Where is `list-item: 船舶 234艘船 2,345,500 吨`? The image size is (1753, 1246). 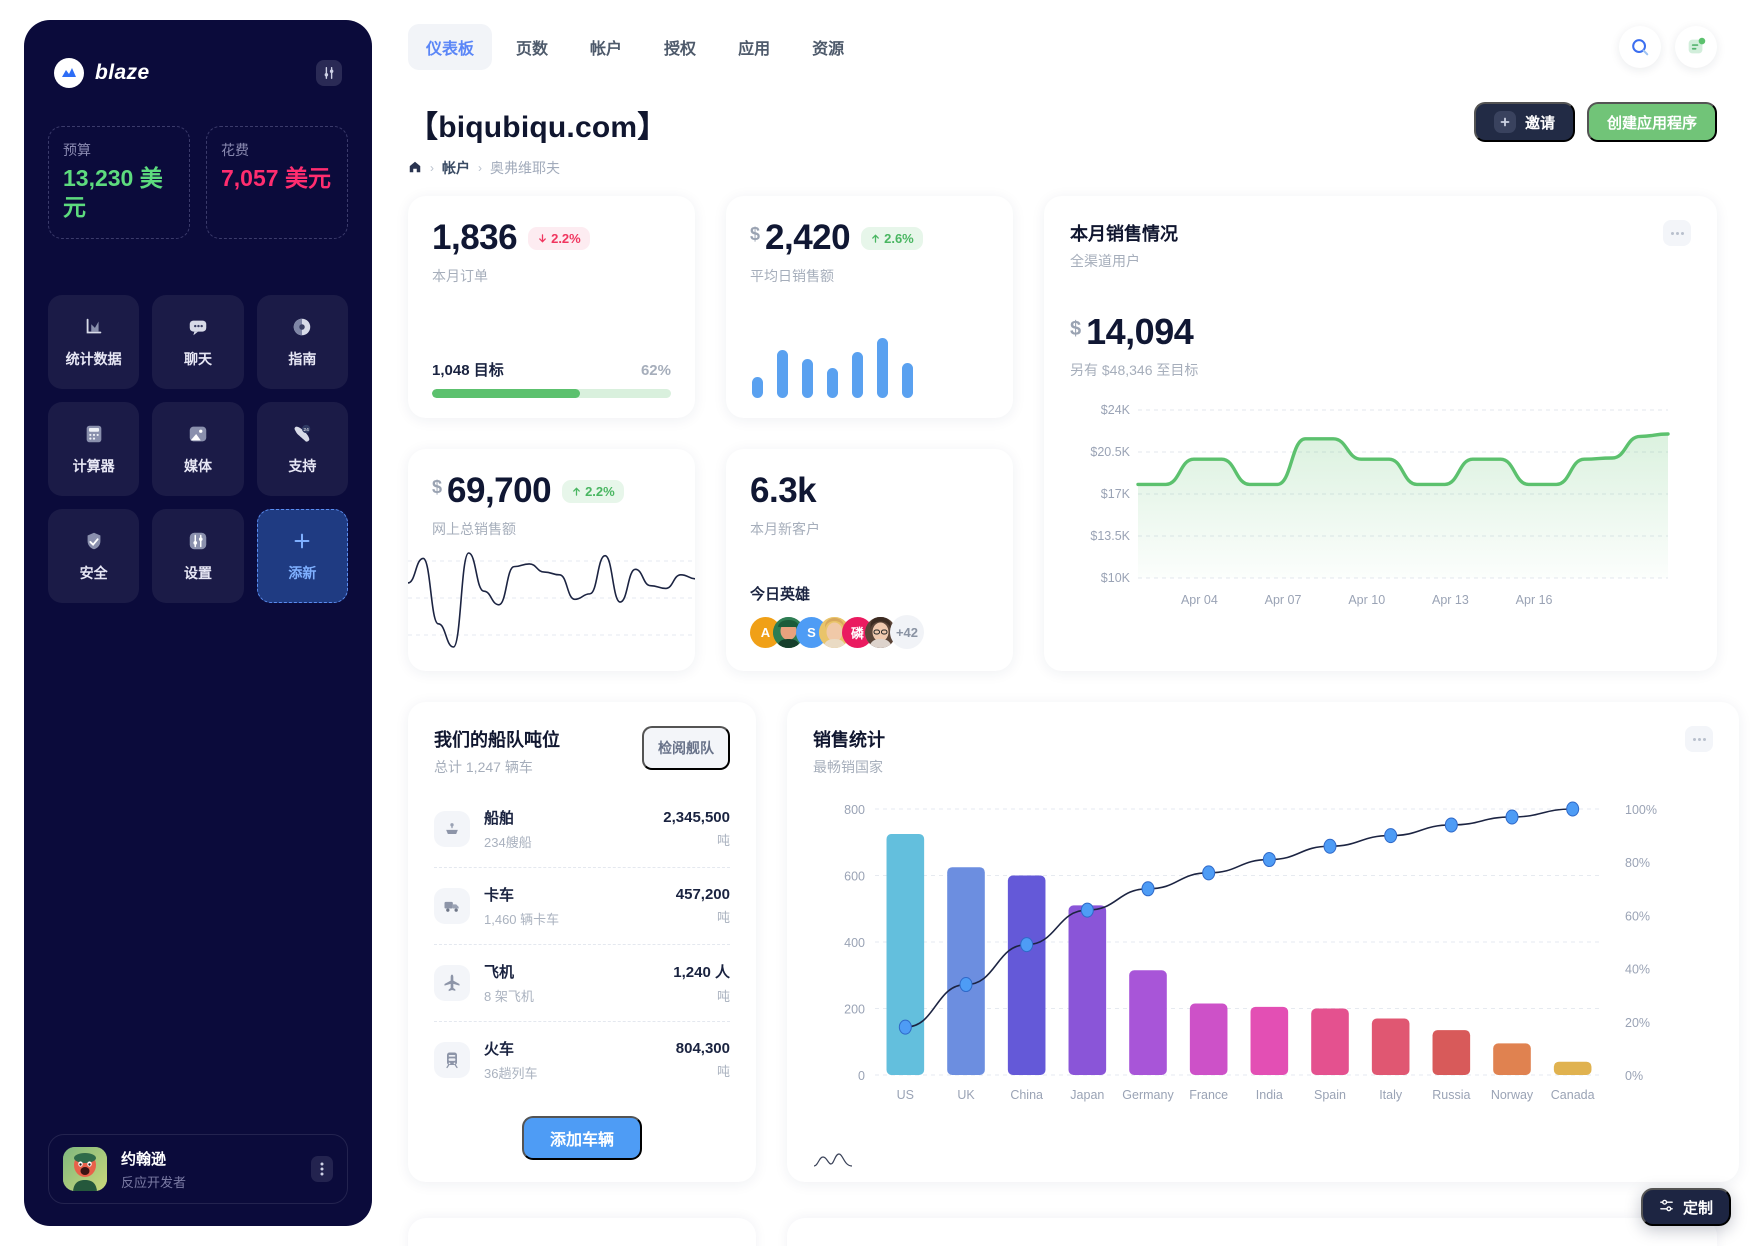
list-item: 船舶 234艘船 2,345,500 吨 is located at coordinates (582, 829).